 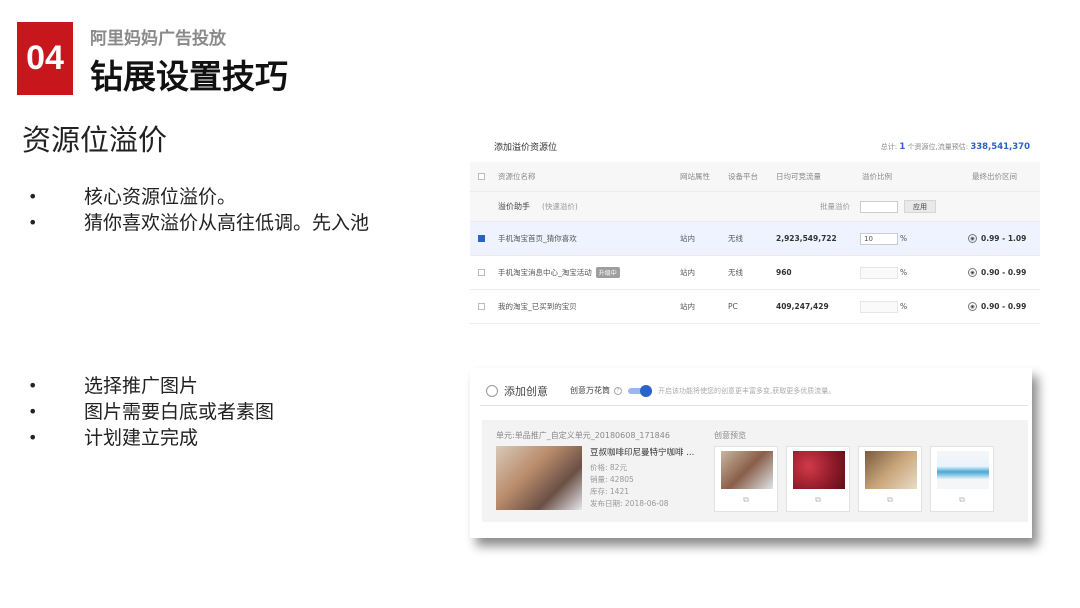 I want to click on table-header: 资源位名称 网站属性 设备平台 日均可竞流量 溢价比例 最终出价区间, so click(x=755, y=177).